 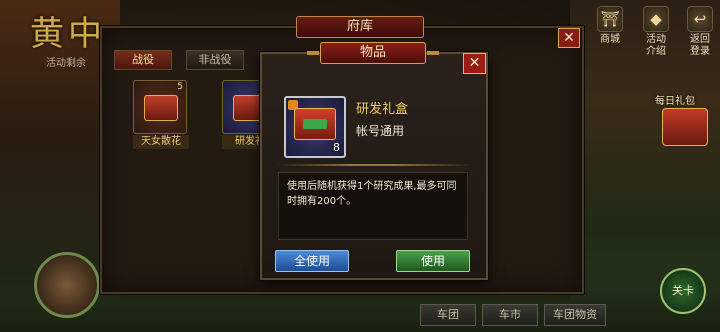 What do you see at coordinates (656, 45) in the screenshot?
I see `event-info-label: 活动 介绍` at bounding box center [656, 45].